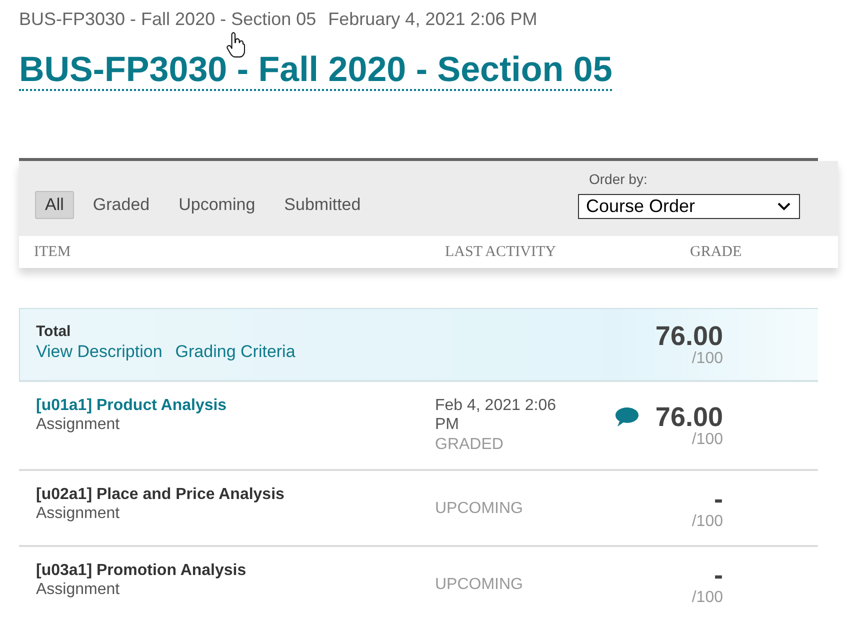  I want to click on total-link: Grading Criteria, so click(235, 351).